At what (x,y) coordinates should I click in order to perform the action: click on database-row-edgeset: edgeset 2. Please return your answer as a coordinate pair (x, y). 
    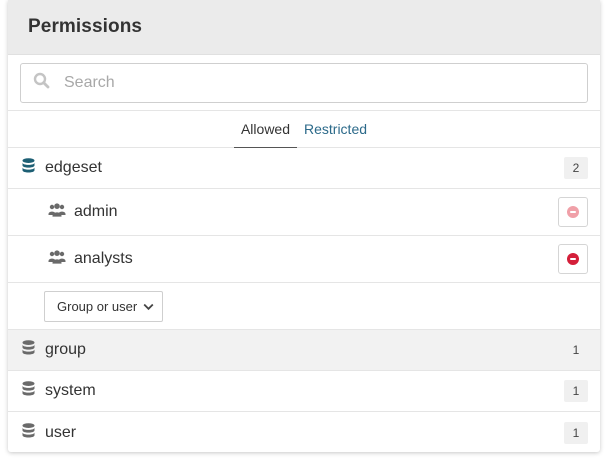
    Looking at the image, I should click on (304, 168).